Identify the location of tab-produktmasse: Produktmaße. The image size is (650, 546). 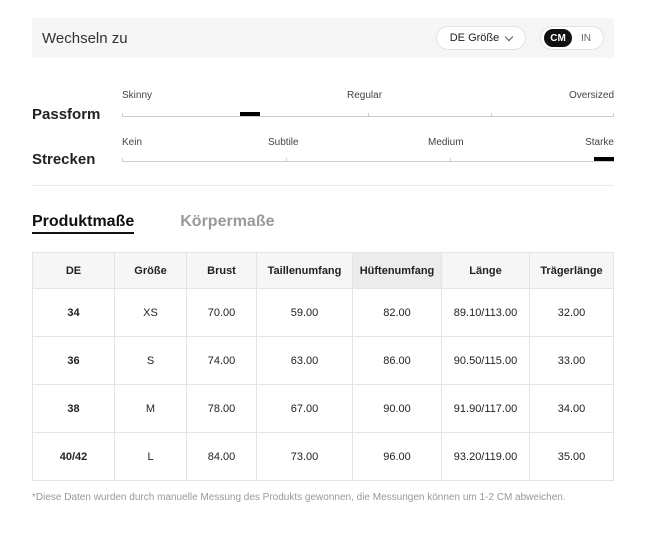
(83, 223).